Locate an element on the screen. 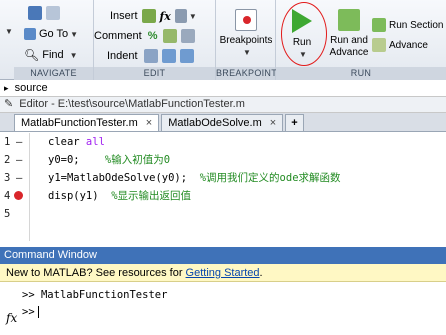 Image resolution: width=446 pixels, height=335 pixels. fx-icon: fx is located at coordinates (11, 318).